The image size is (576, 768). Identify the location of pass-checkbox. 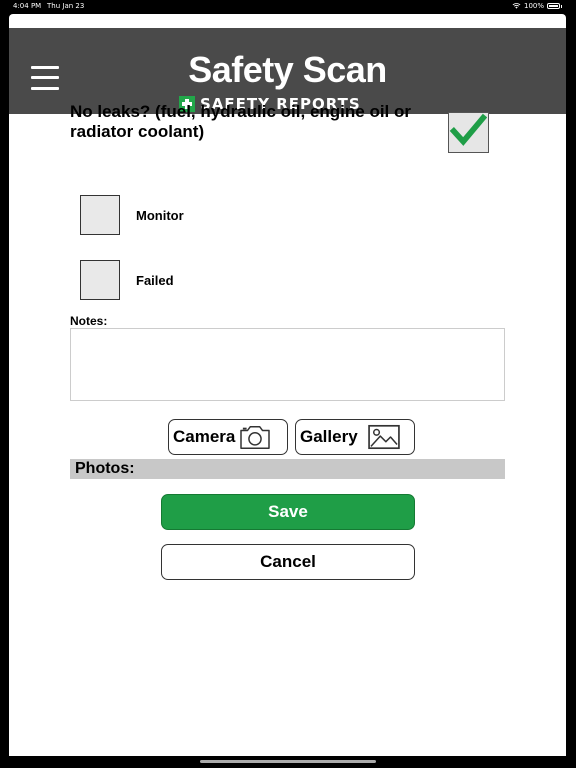
(468, 132).